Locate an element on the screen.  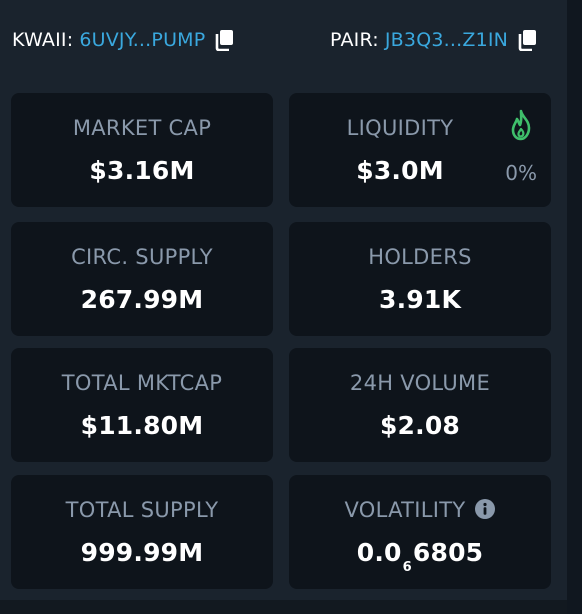
copy-pair-address-button is located at coordinates (527, 40).